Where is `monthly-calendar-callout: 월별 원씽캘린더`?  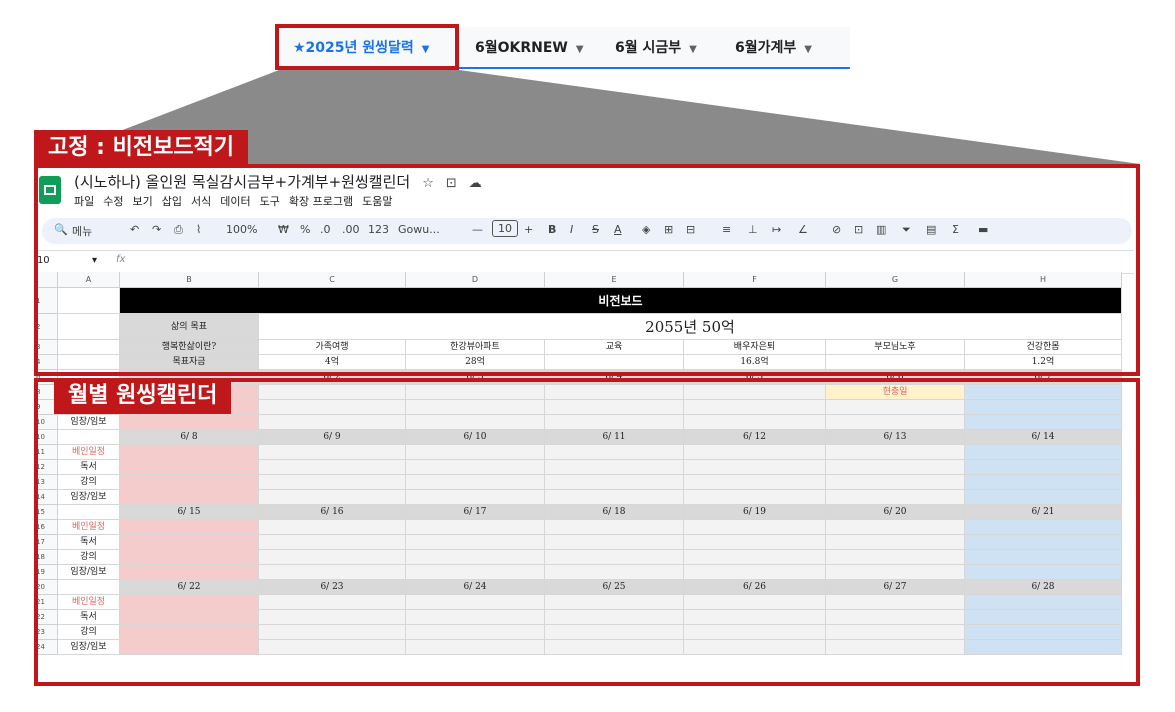 monthly-calendar-callout: 월별 원씽캘린더 is located at coordinates (143, 396).